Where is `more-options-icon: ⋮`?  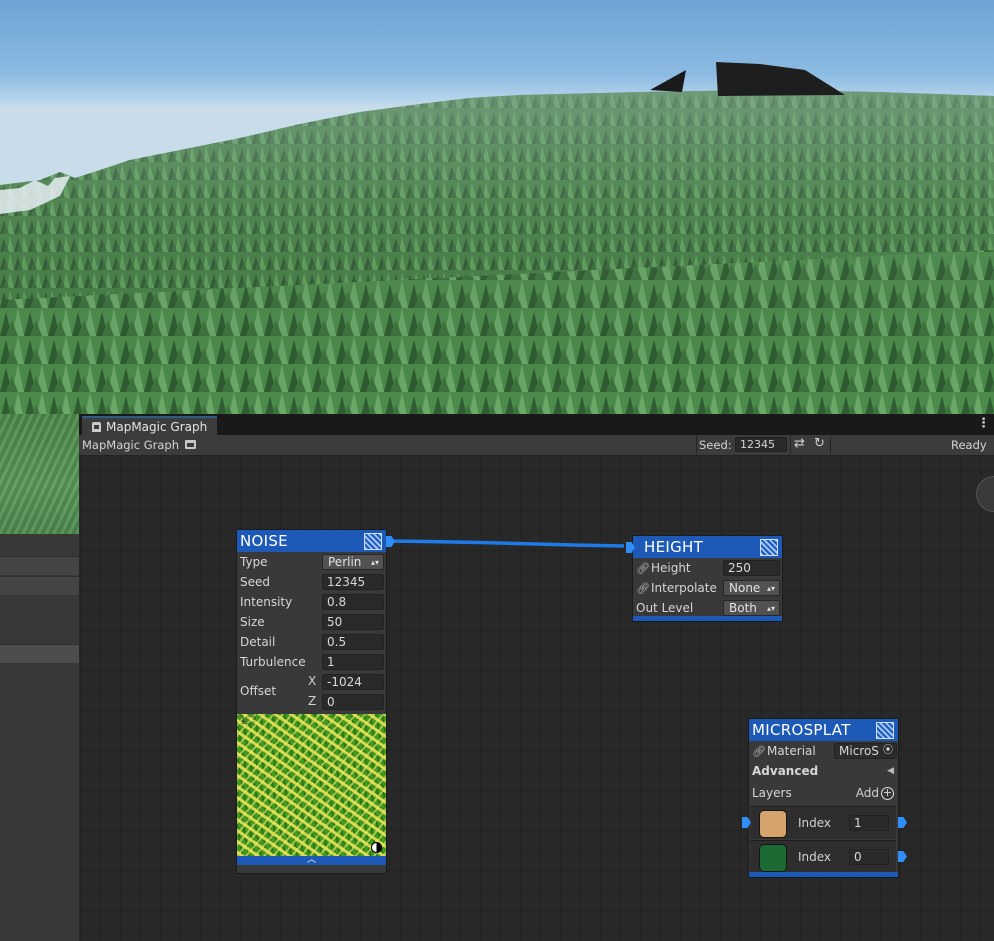
more-options-icon: ⋮ is located at coordinates (983, 423).